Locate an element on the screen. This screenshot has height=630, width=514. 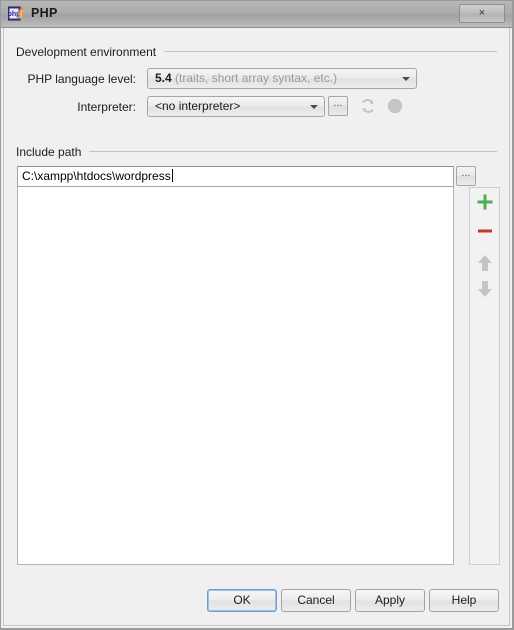
title-bar: php PHP × is located at coordinates (256, 14).